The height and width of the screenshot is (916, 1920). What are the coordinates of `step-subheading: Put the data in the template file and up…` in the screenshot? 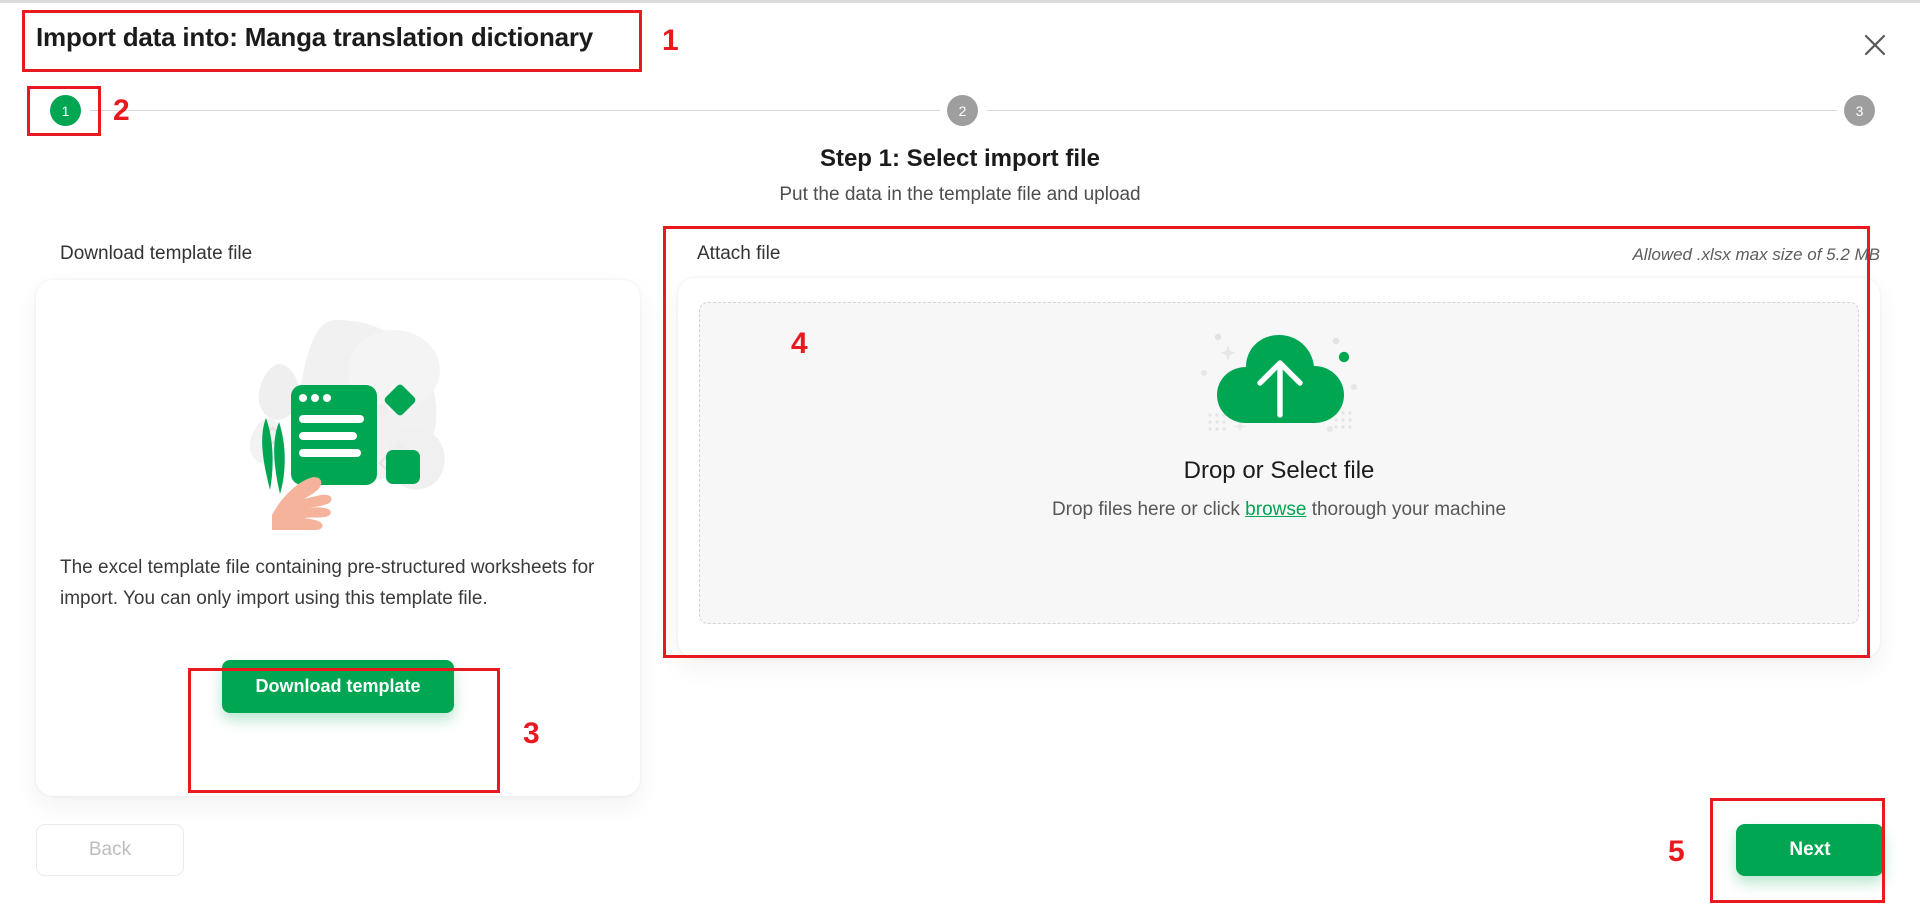 It's located at (960, 194).